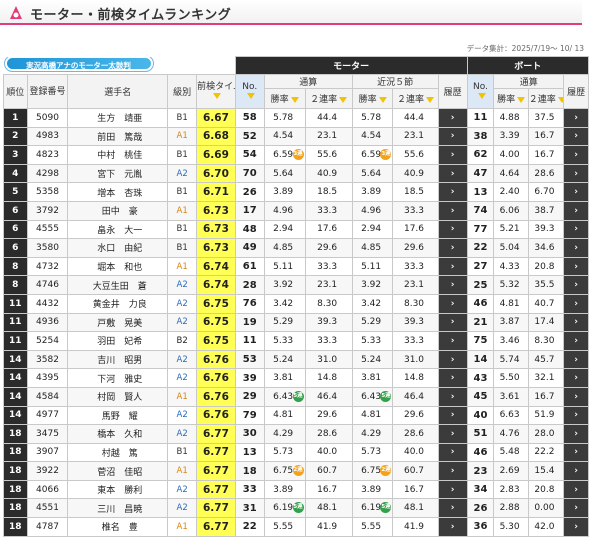 The image size is (592, 538). Describe the element at coordinates (298, 396) in the screenshot. I see `streak-badge-icon: 5連` at that location.